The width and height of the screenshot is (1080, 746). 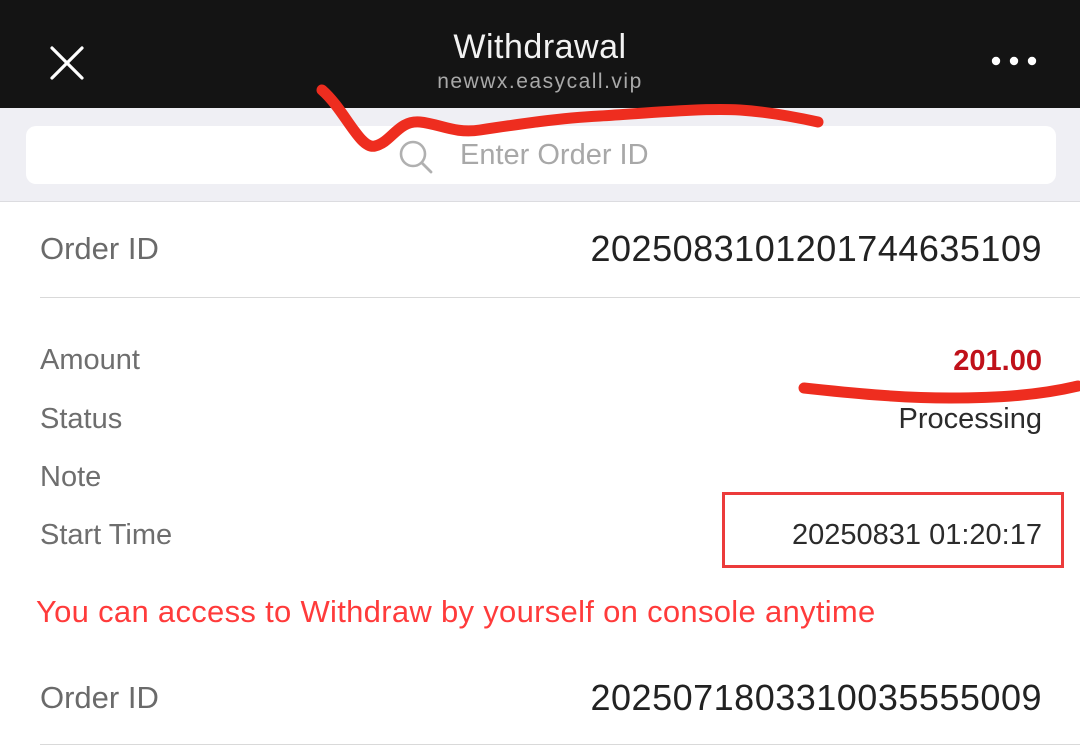 I want to click on status-value: Processing, so click(x=970, y=419).